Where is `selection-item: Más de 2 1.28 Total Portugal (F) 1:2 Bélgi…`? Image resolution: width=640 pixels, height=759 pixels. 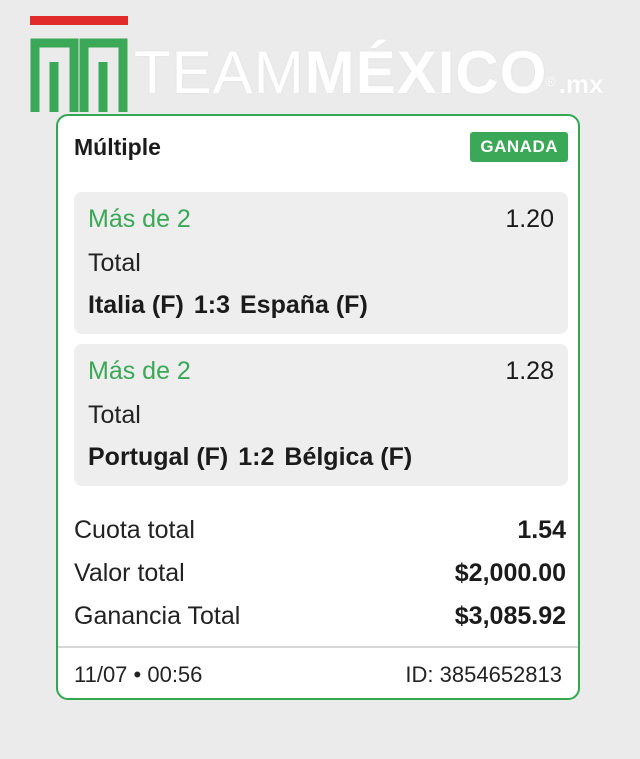 selection-item: Más de 2 1.28 Total Portugal (F) 1:2 Bélgi… is located at coordinates (321, 415).